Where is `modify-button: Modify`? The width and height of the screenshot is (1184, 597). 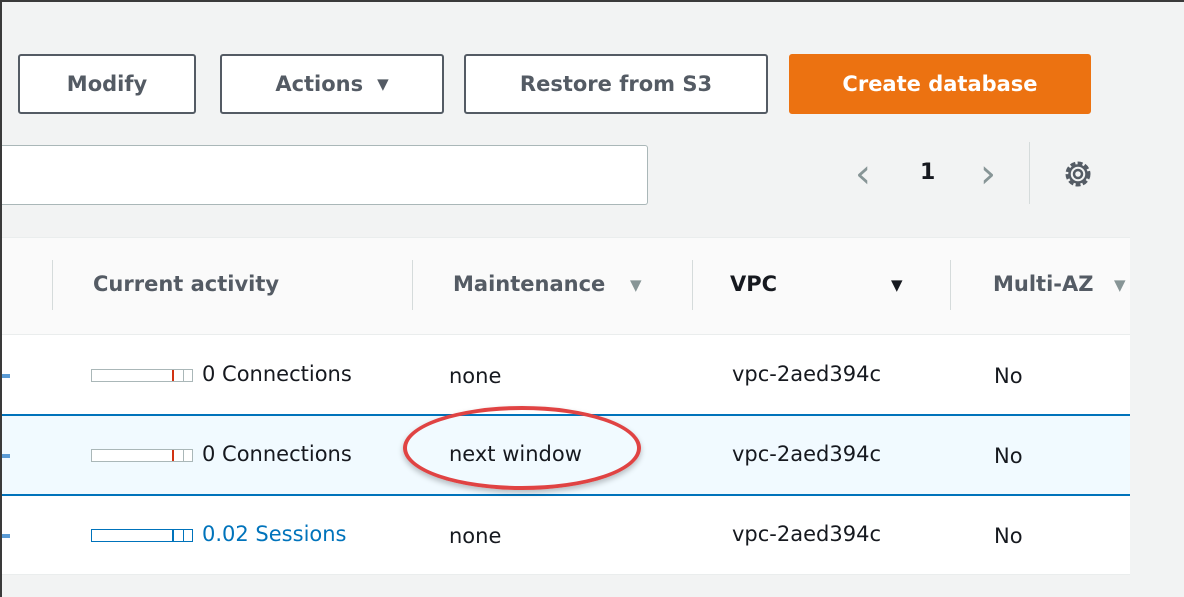 modify-button: Modify is located at coordinates (107, 84).